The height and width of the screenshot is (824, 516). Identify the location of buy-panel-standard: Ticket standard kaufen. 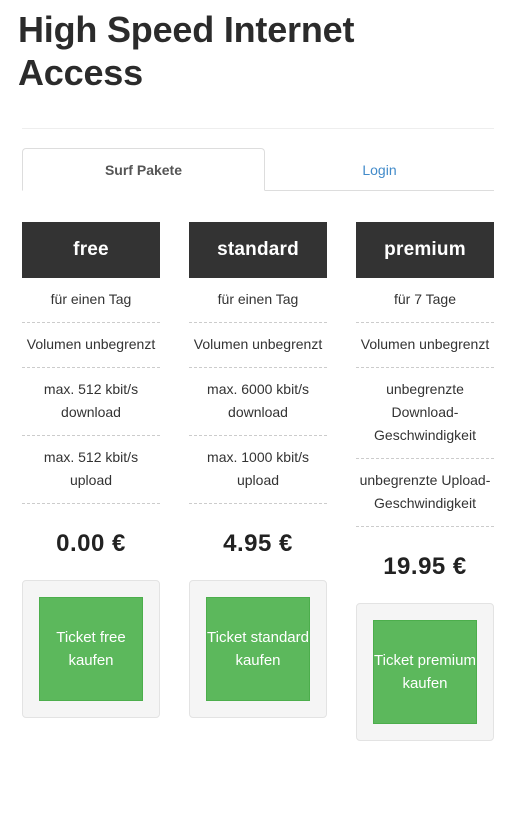
(258, 649).